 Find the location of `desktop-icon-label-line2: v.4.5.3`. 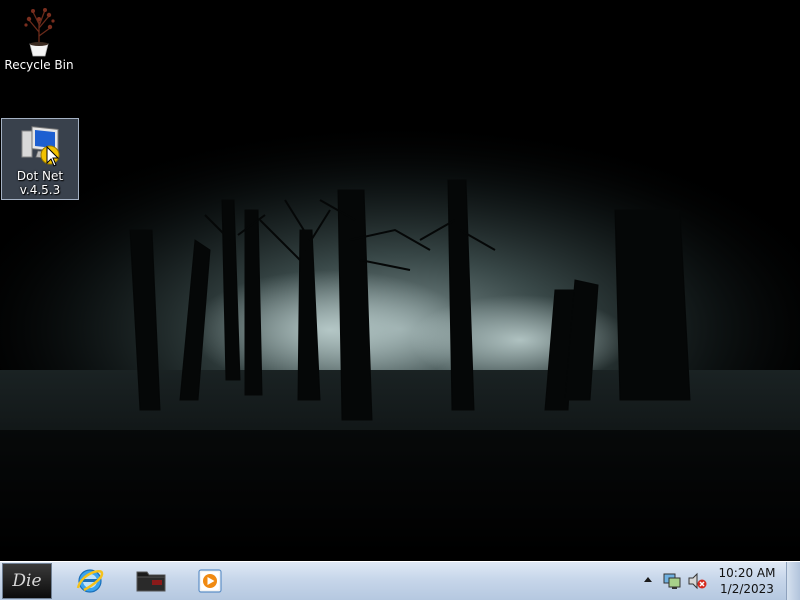

desktop-icon-label-line2: v.4.5.3 is located at coordinates (40, 190).